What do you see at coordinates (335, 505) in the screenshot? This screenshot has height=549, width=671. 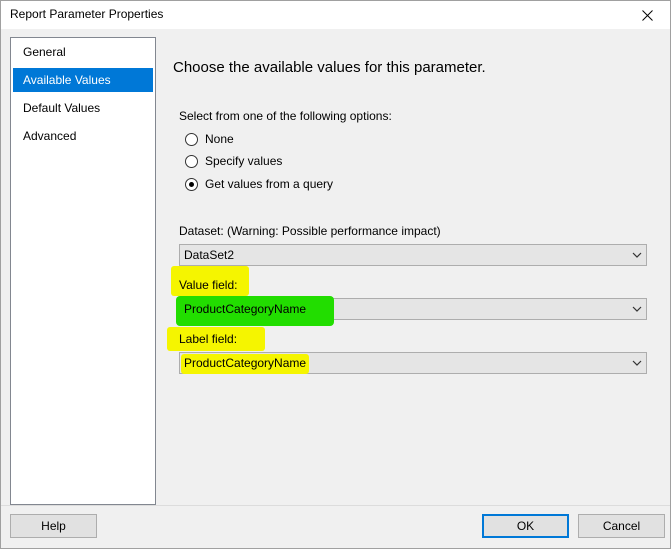 I see `footer-divider` at bounding box center [335, 505].